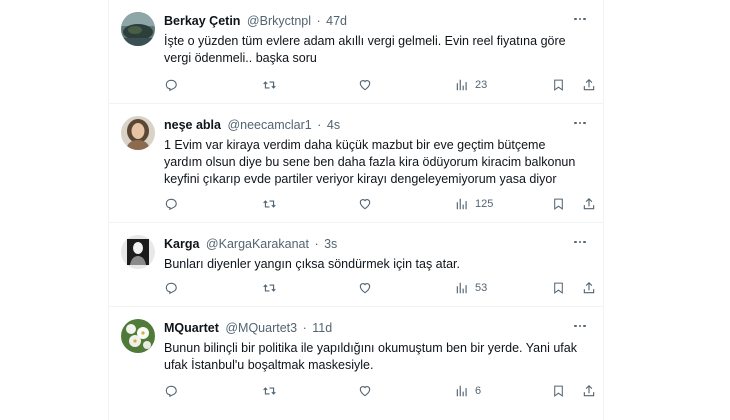  Describe the element at coordinates (481, 288) in the screenshot. I see `views-count: 53` at that location.